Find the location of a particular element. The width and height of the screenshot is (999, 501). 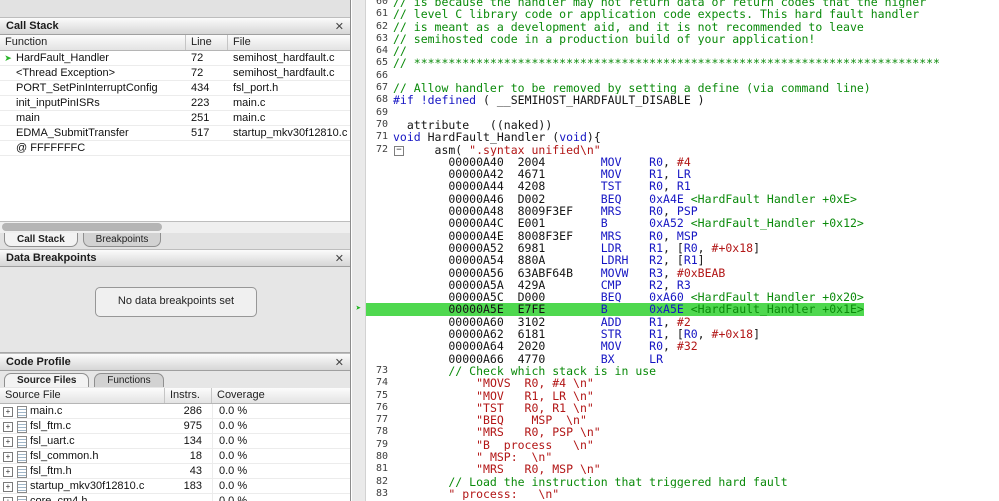

code-line: 00000A5A 429A CMP R2, R3 is located at coordinates (675, 285).